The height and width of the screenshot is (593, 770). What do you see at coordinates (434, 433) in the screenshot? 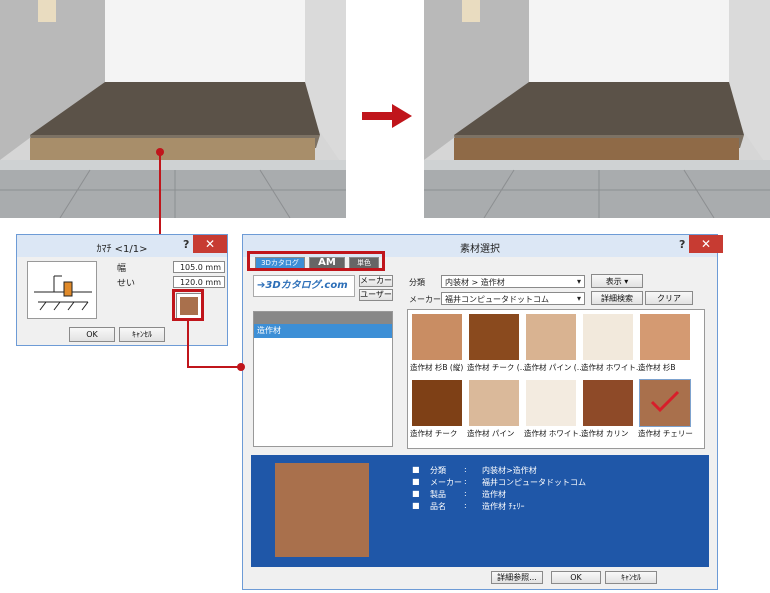
I see `swatch-label: 造作材 チーク` at bounding box center [434, 433].